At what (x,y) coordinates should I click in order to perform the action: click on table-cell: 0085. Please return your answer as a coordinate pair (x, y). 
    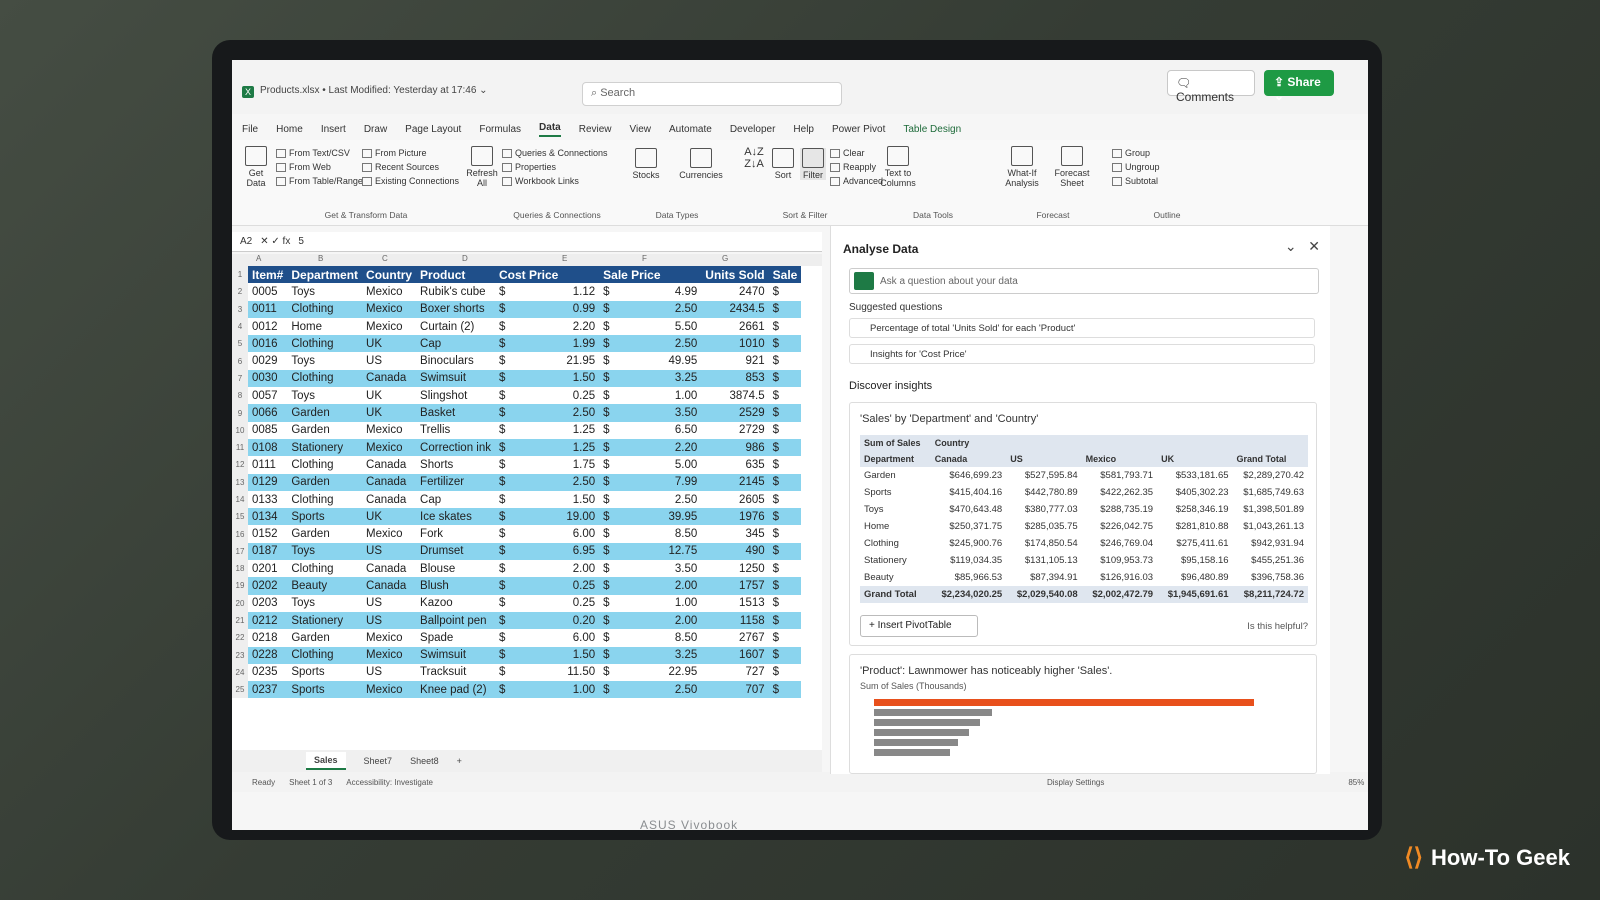
    Looking at the image, I should click on (268, 430).